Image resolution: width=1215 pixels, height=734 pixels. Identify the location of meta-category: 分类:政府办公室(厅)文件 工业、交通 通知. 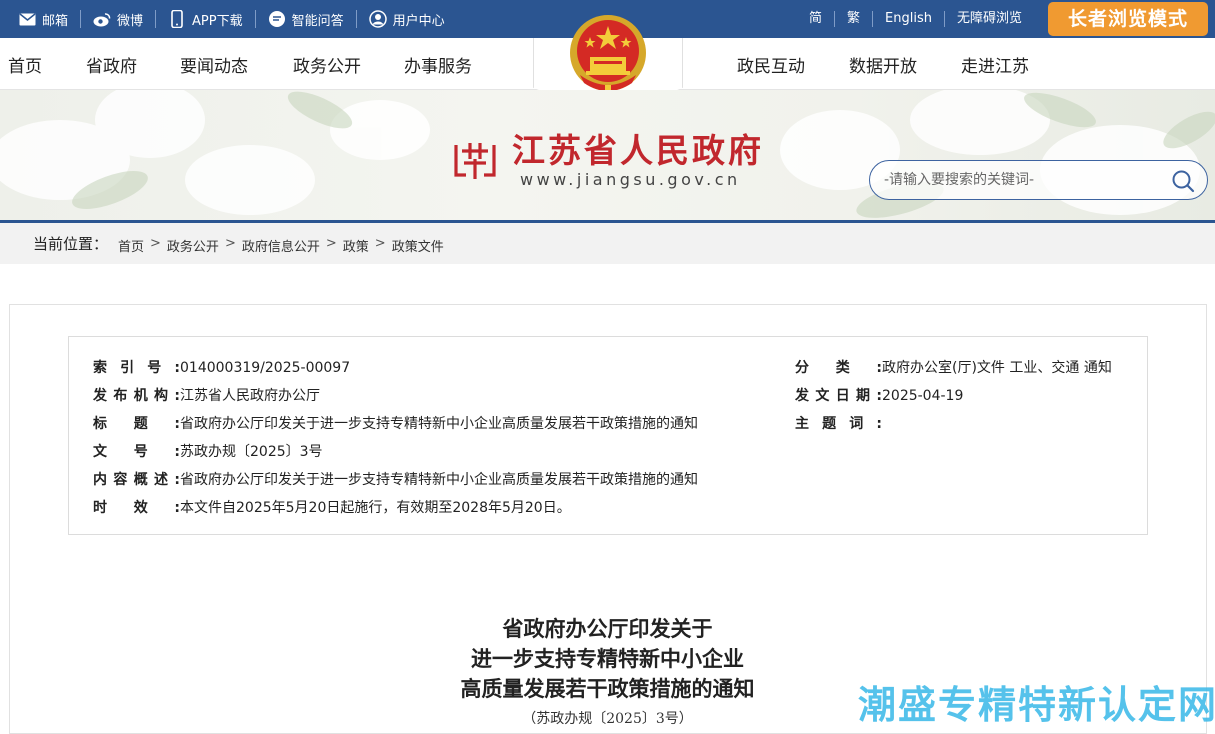
(953, 368).